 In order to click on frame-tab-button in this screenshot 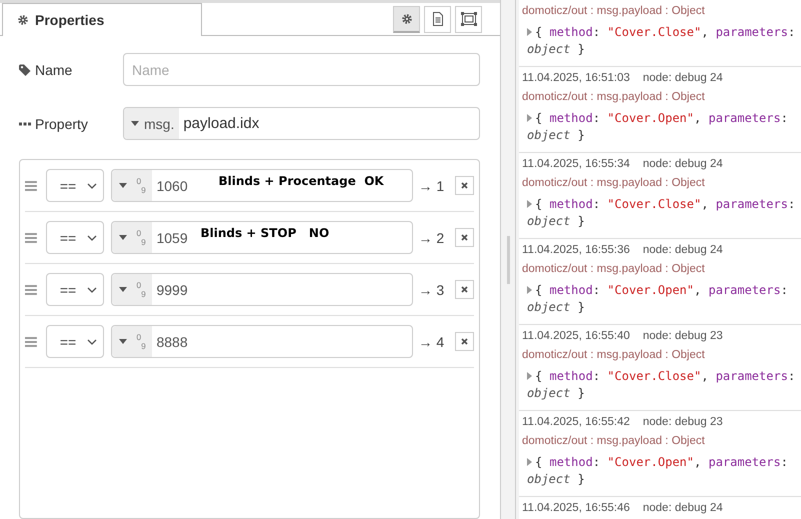, I will do `click(468, 19)`.